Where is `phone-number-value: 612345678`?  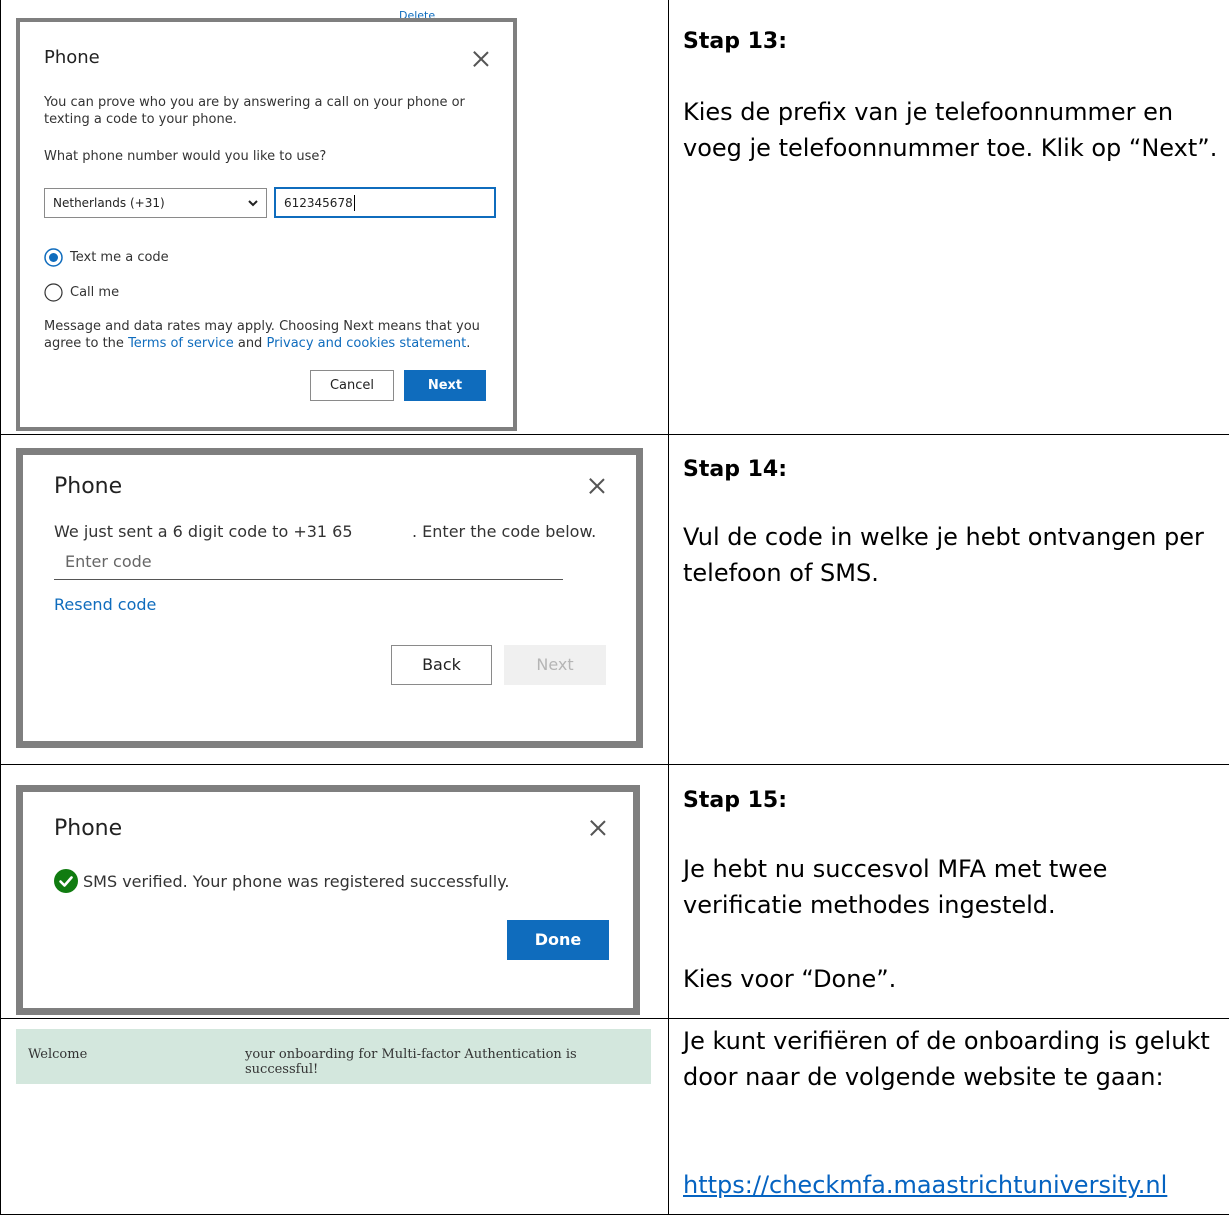 phone-number-value: 612345678 is located at coordinates (318, 203).